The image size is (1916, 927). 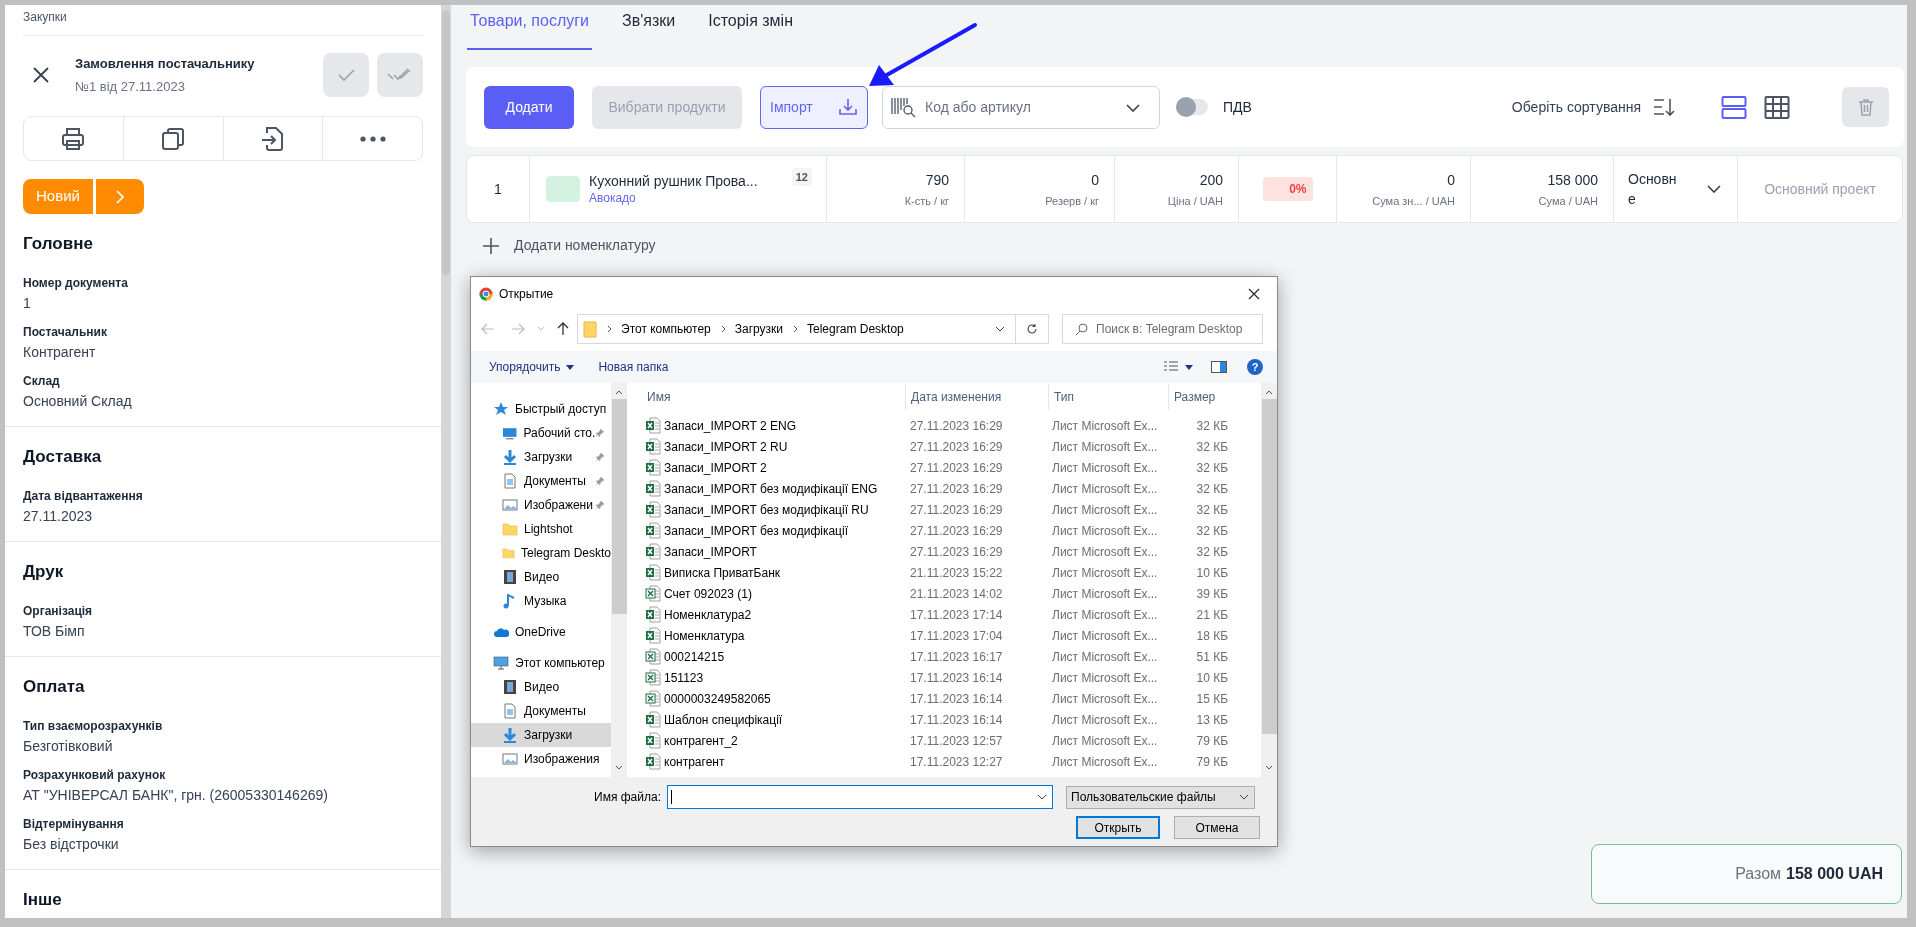 I want to click on nav-item: OneDrive, so click(x=541, y=632).